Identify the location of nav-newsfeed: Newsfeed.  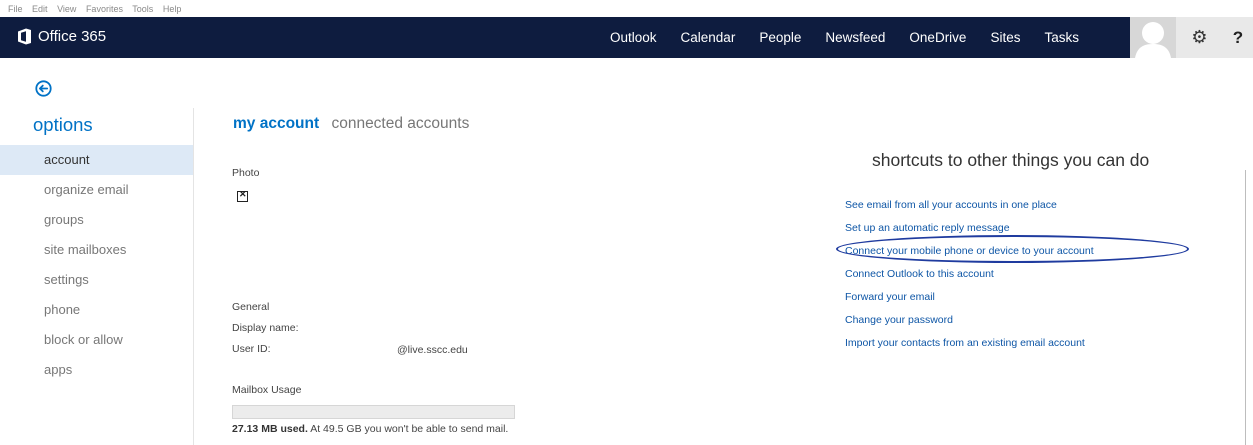
(855, 37).